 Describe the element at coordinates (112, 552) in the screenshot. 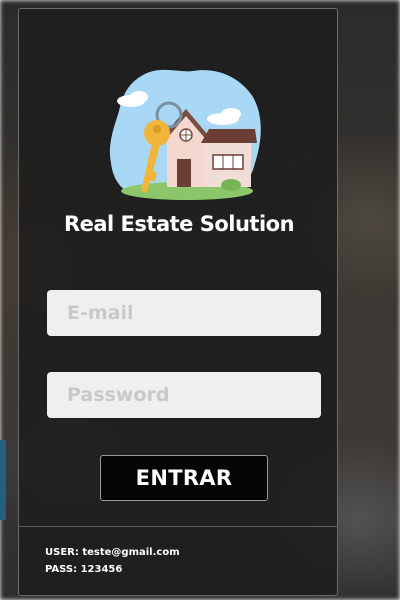

I see `credentials-user-line: USER: teste@gmail.com` at that location.